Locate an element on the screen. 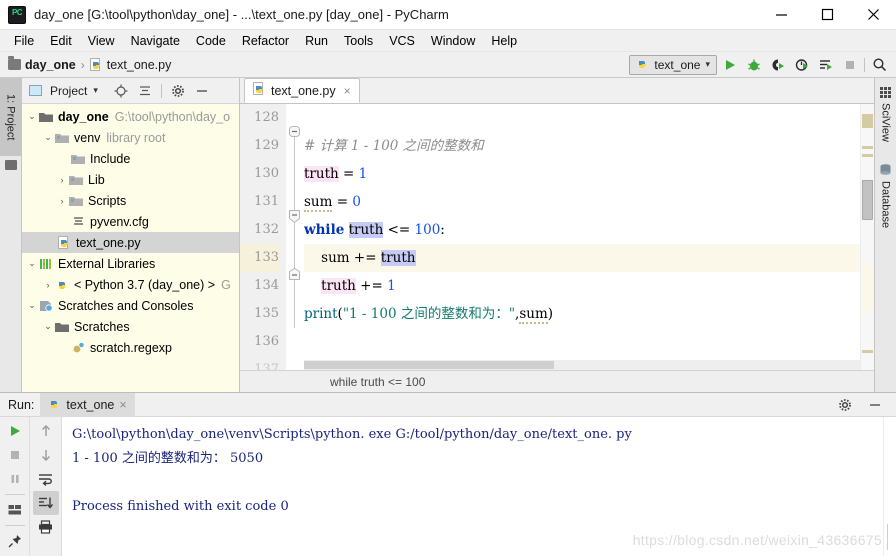 This screenshot has height=556, width=896. run-tab-text-one: text_one × is located at coordinates (87, 404).